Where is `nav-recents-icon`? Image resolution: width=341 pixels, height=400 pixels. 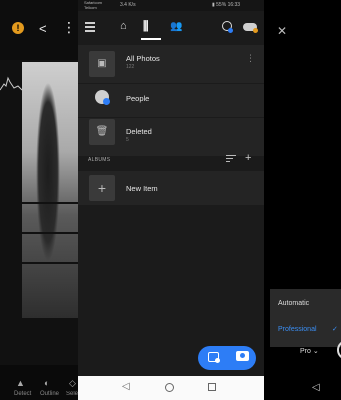
nav-recents-icon is located at coordinates (212, 387).